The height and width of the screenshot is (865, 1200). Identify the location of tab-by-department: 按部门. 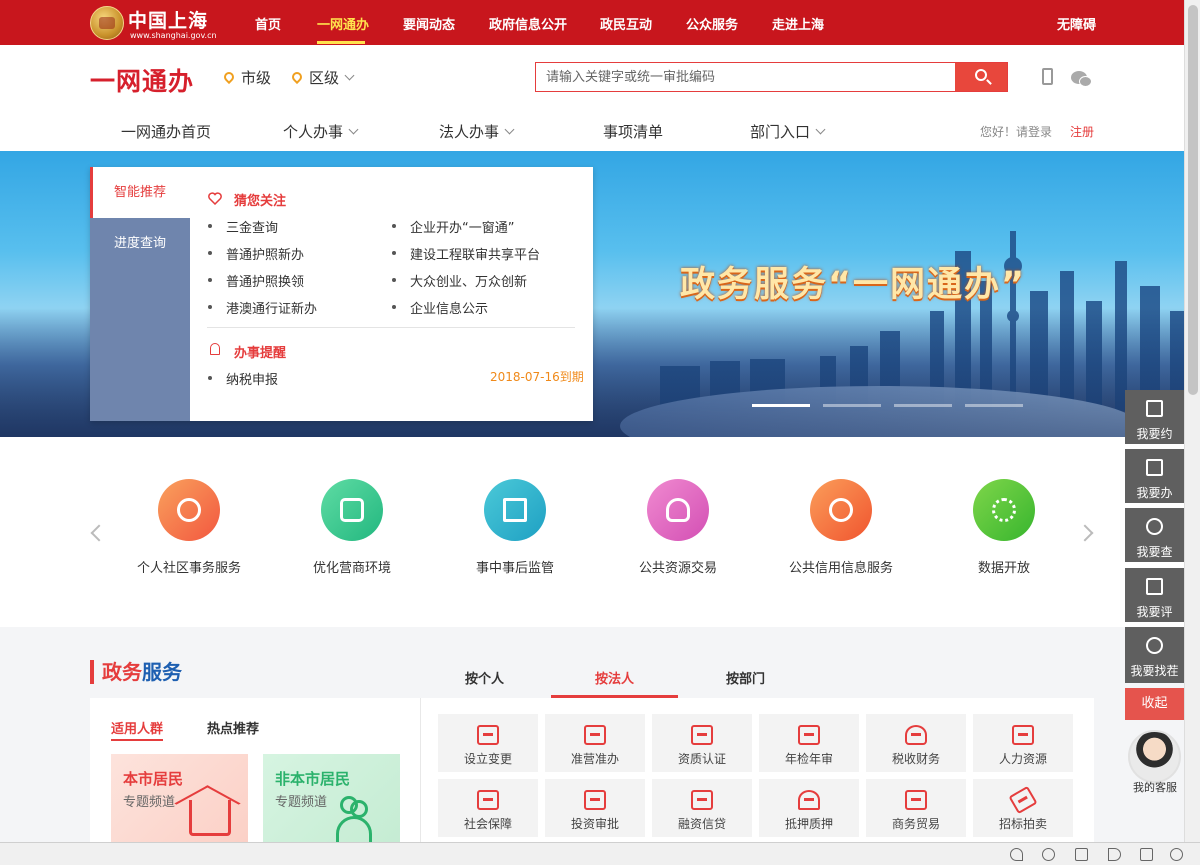
(745, 677).